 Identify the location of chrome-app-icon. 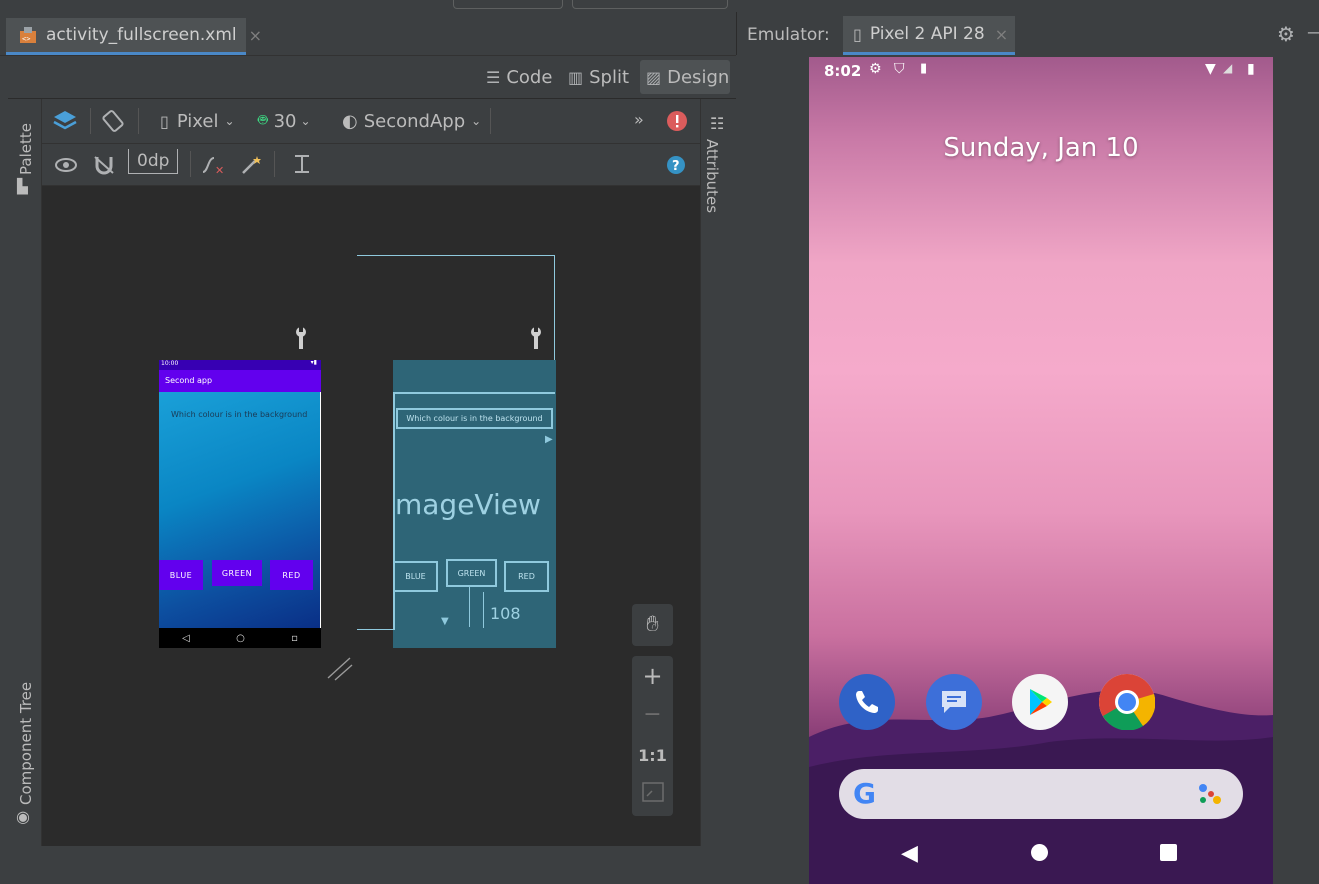
(1127, 702).